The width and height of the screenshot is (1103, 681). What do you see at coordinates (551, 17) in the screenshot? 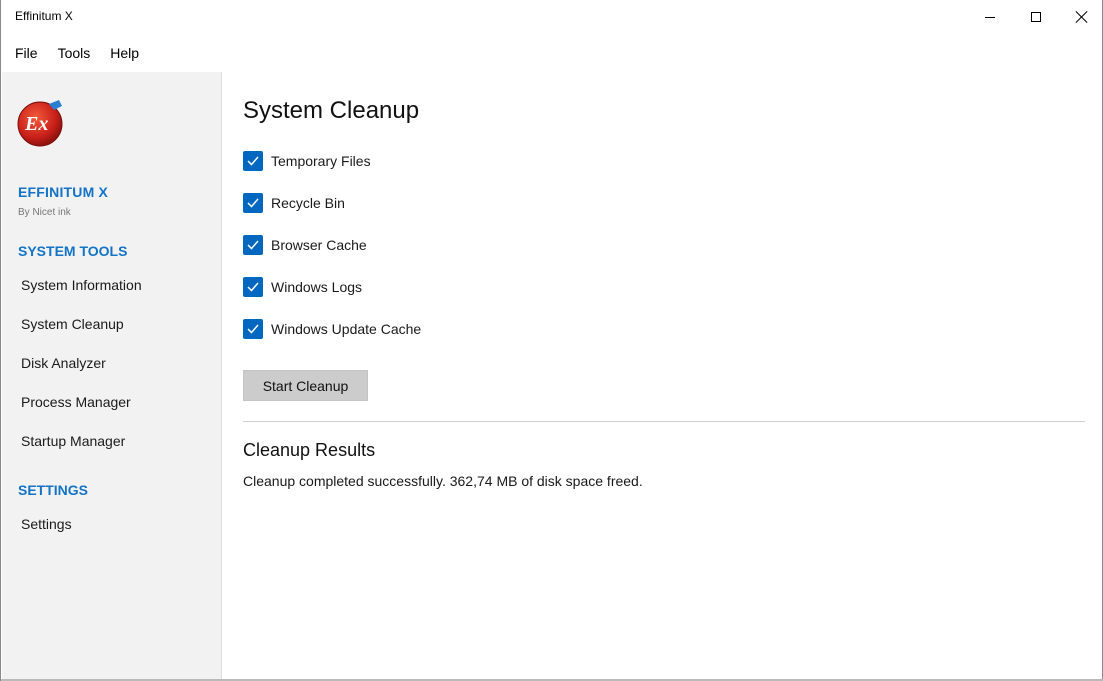
I see `title-bar: Effinitum X` at bounding box center [551, 17].